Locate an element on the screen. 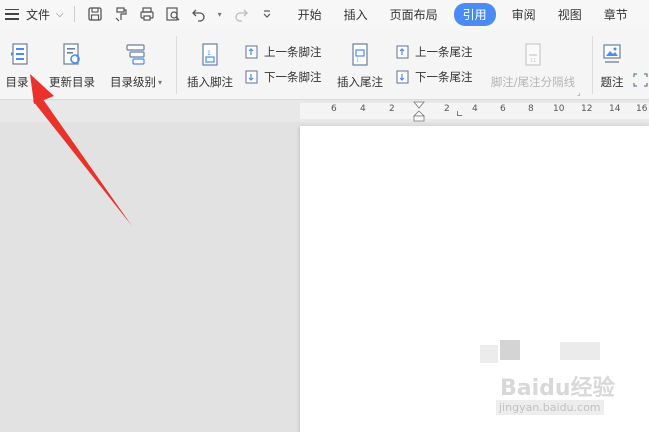 Image resolution: width=649 pixels, height=432 pixels. print-preview-icon is located at coordinates (173, 14).